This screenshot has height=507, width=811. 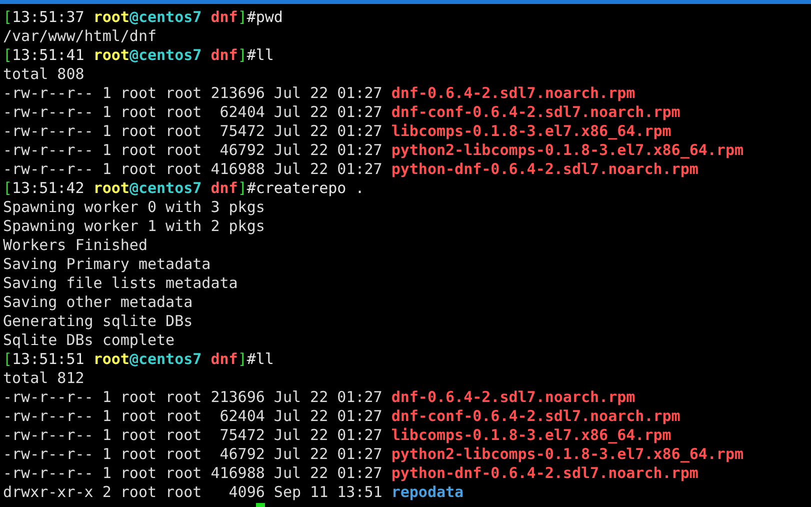 What do you see at coordinates (75, 245) in the screenshot?
I see `output-text: Workers Finished` at bounding box center [75, 245].